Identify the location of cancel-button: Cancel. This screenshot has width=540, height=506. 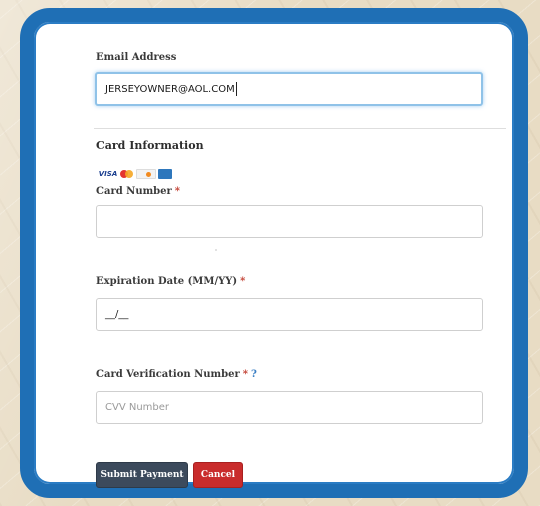
(218, 475).